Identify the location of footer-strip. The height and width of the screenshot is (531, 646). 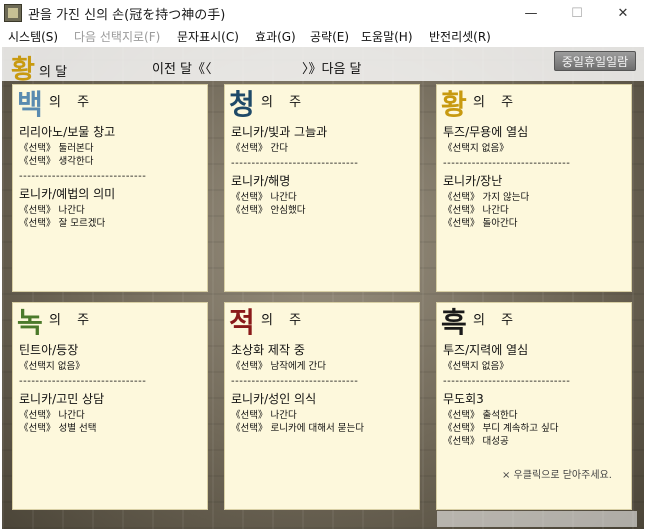
(537, 519).